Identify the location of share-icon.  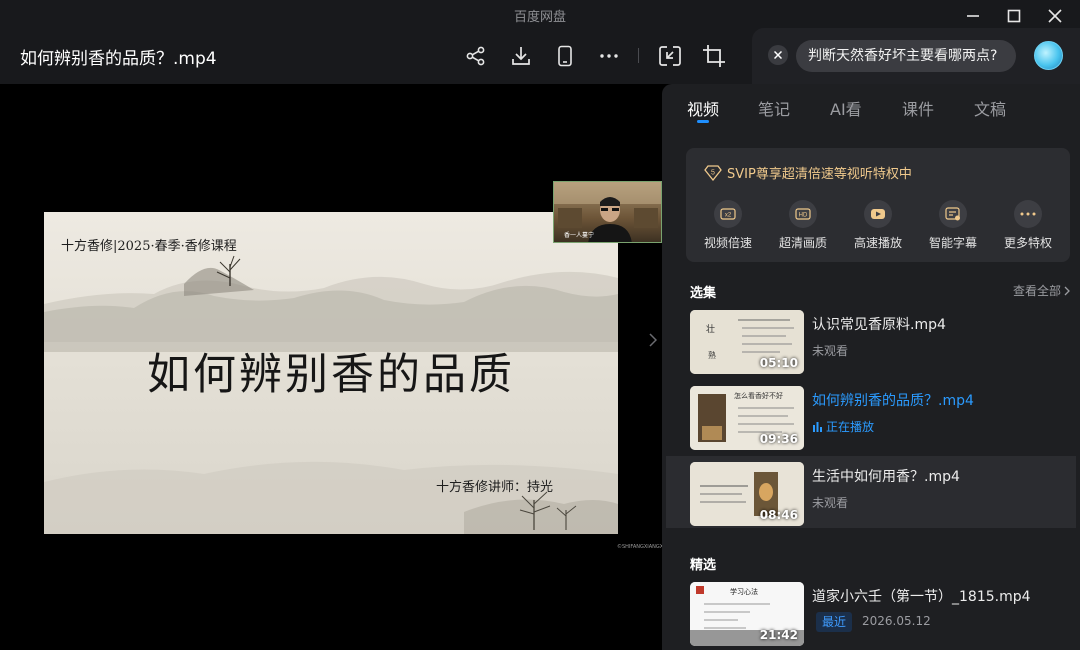
(475, 56).